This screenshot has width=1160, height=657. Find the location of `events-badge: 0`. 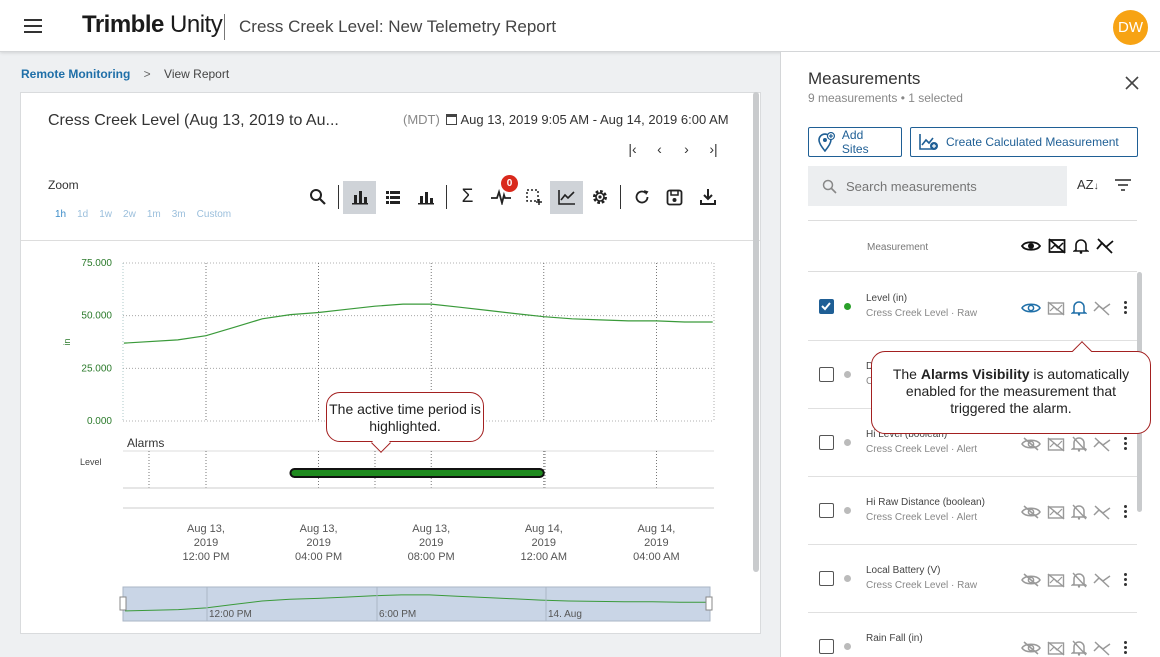

events-badge: 0 is located at coordinates (509, 183).